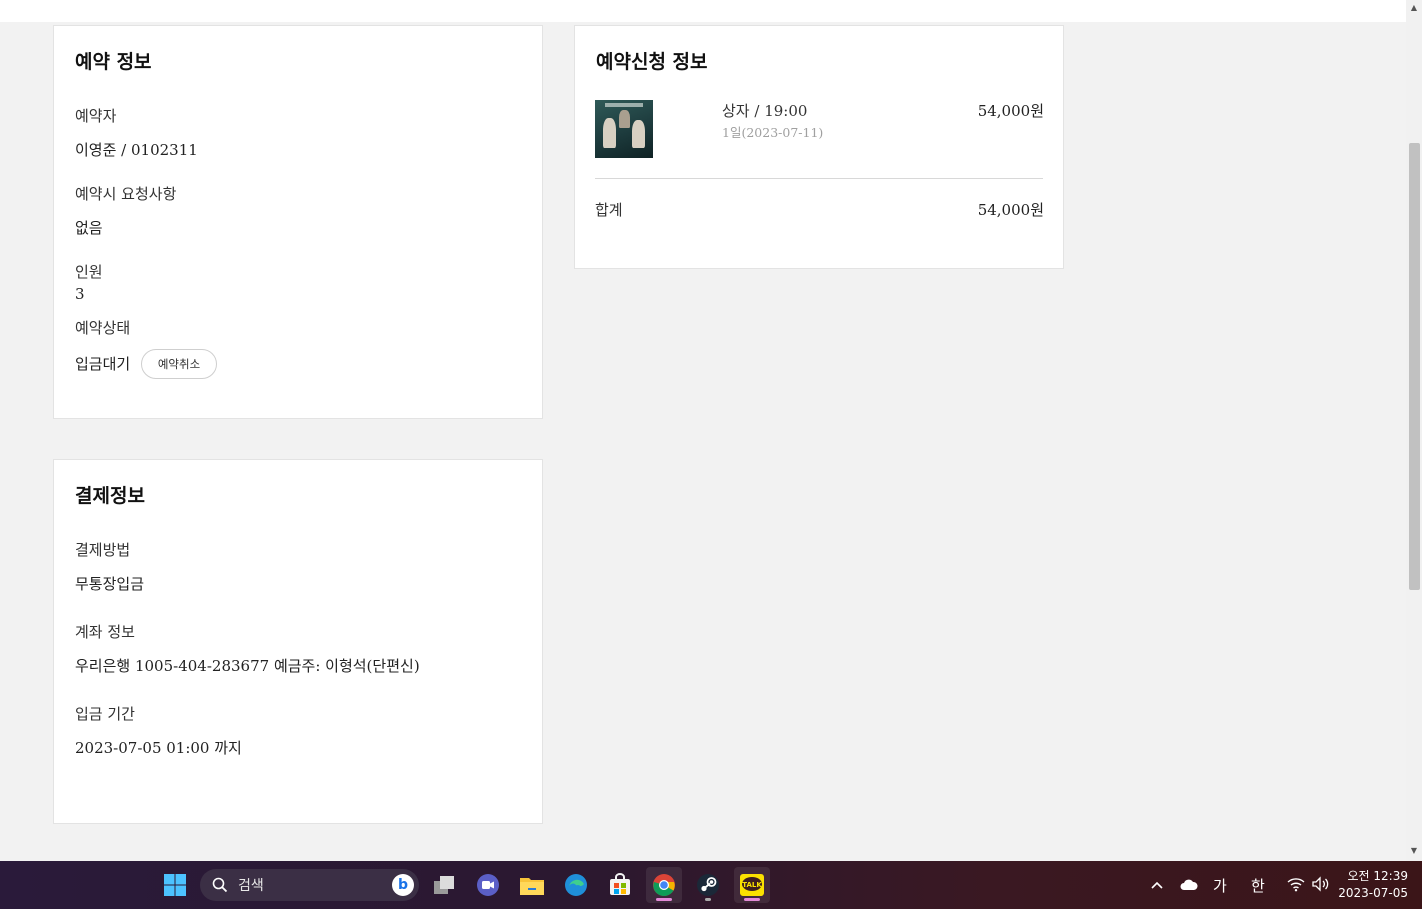  What do you see at coordinates (89, 228) in the screenshot?
I see `request-note-value: 없음` at bounding box center [89, 228].